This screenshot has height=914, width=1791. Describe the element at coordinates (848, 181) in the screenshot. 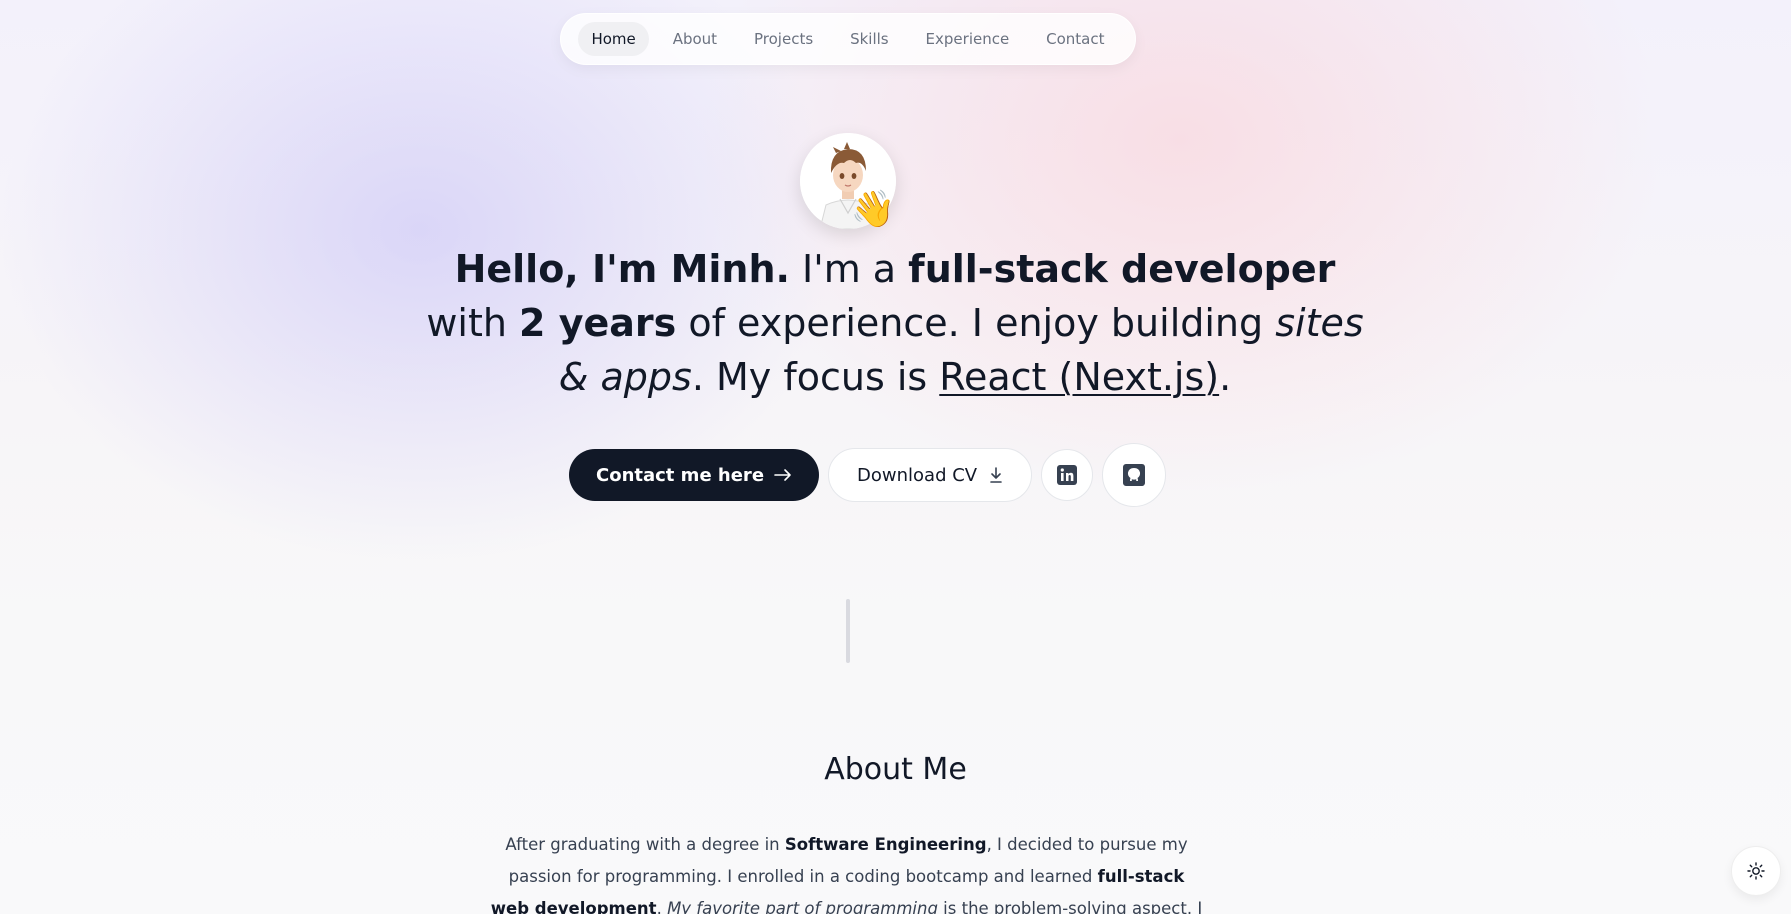

I see `avatar: 👋` at that location.